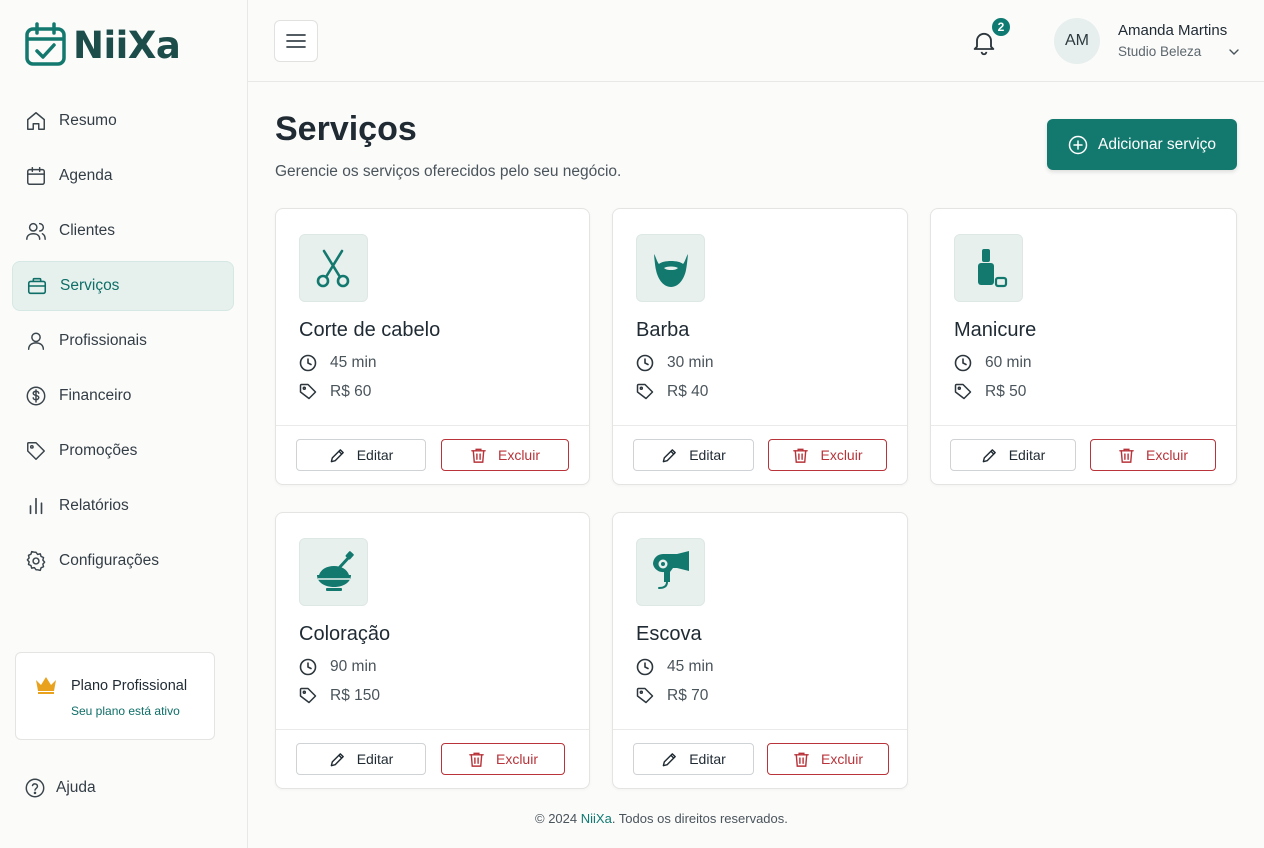  I want to click on sidebar-item-label: Clientes, so click(87, 230).